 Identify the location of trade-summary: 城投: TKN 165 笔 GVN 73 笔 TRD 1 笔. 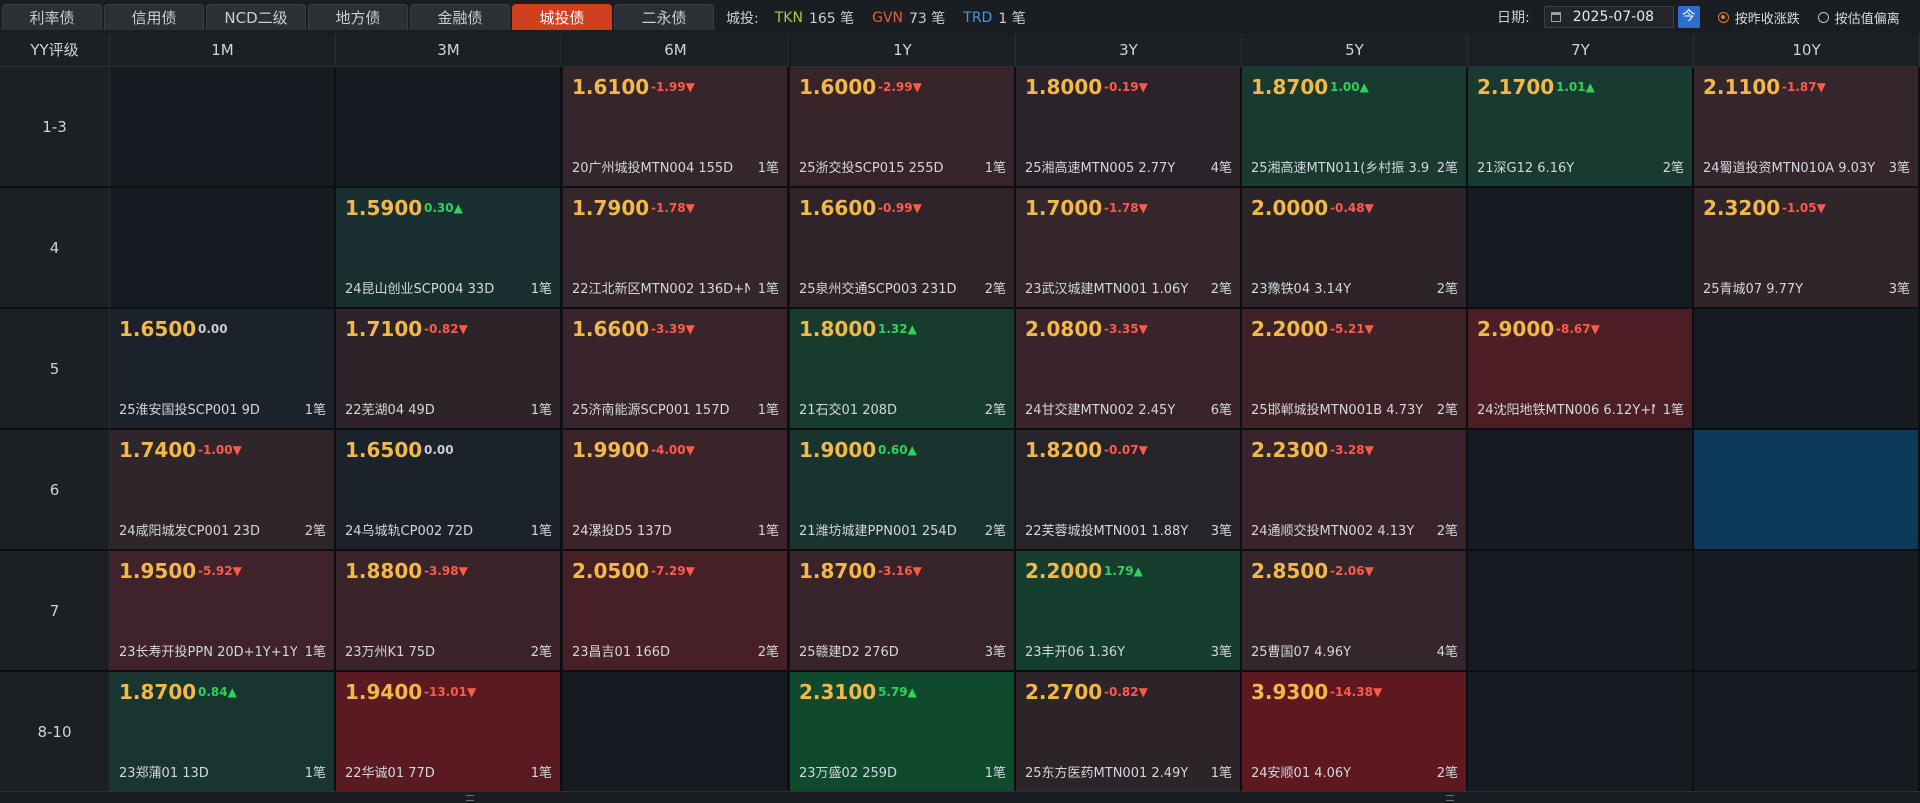
(882, 18).